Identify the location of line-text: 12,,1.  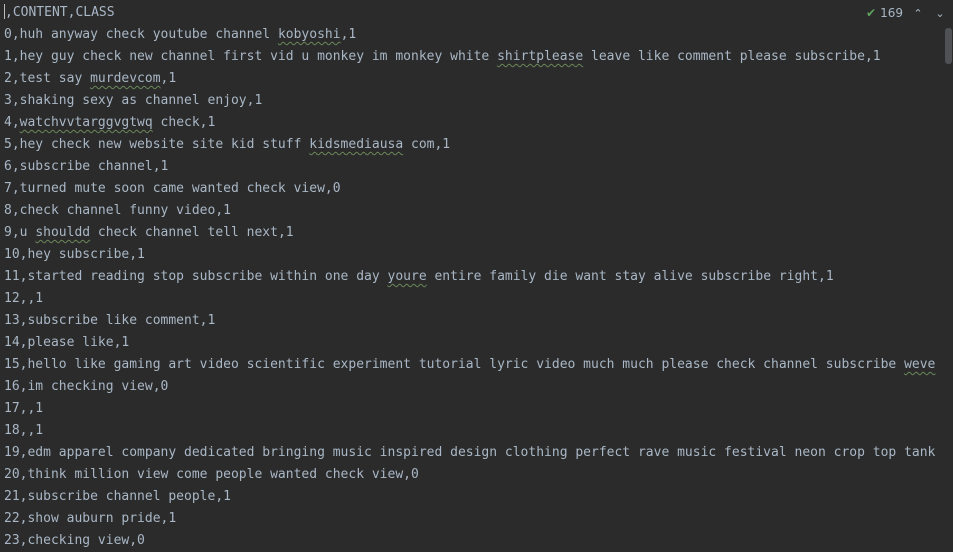
(24, 298).